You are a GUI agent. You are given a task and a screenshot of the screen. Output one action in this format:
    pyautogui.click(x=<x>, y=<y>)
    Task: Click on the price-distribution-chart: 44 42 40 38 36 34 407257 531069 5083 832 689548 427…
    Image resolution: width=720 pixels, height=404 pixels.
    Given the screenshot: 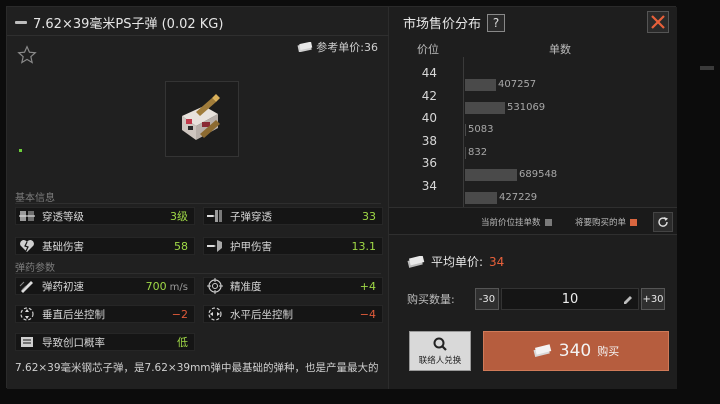 What is the action you would take?
    pyautogui.click(x=533, y=132)
    